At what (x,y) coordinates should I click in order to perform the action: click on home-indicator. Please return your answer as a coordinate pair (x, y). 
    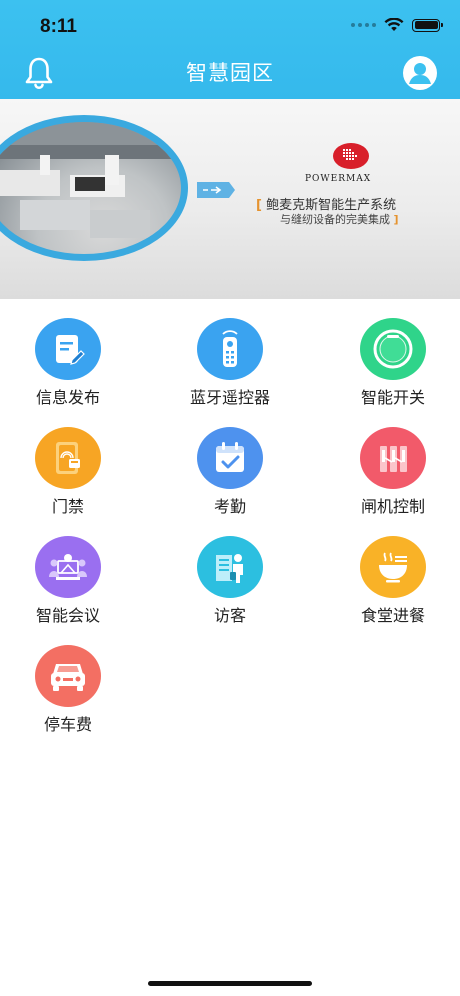
    Looking at the image, I should click on (230, 983).